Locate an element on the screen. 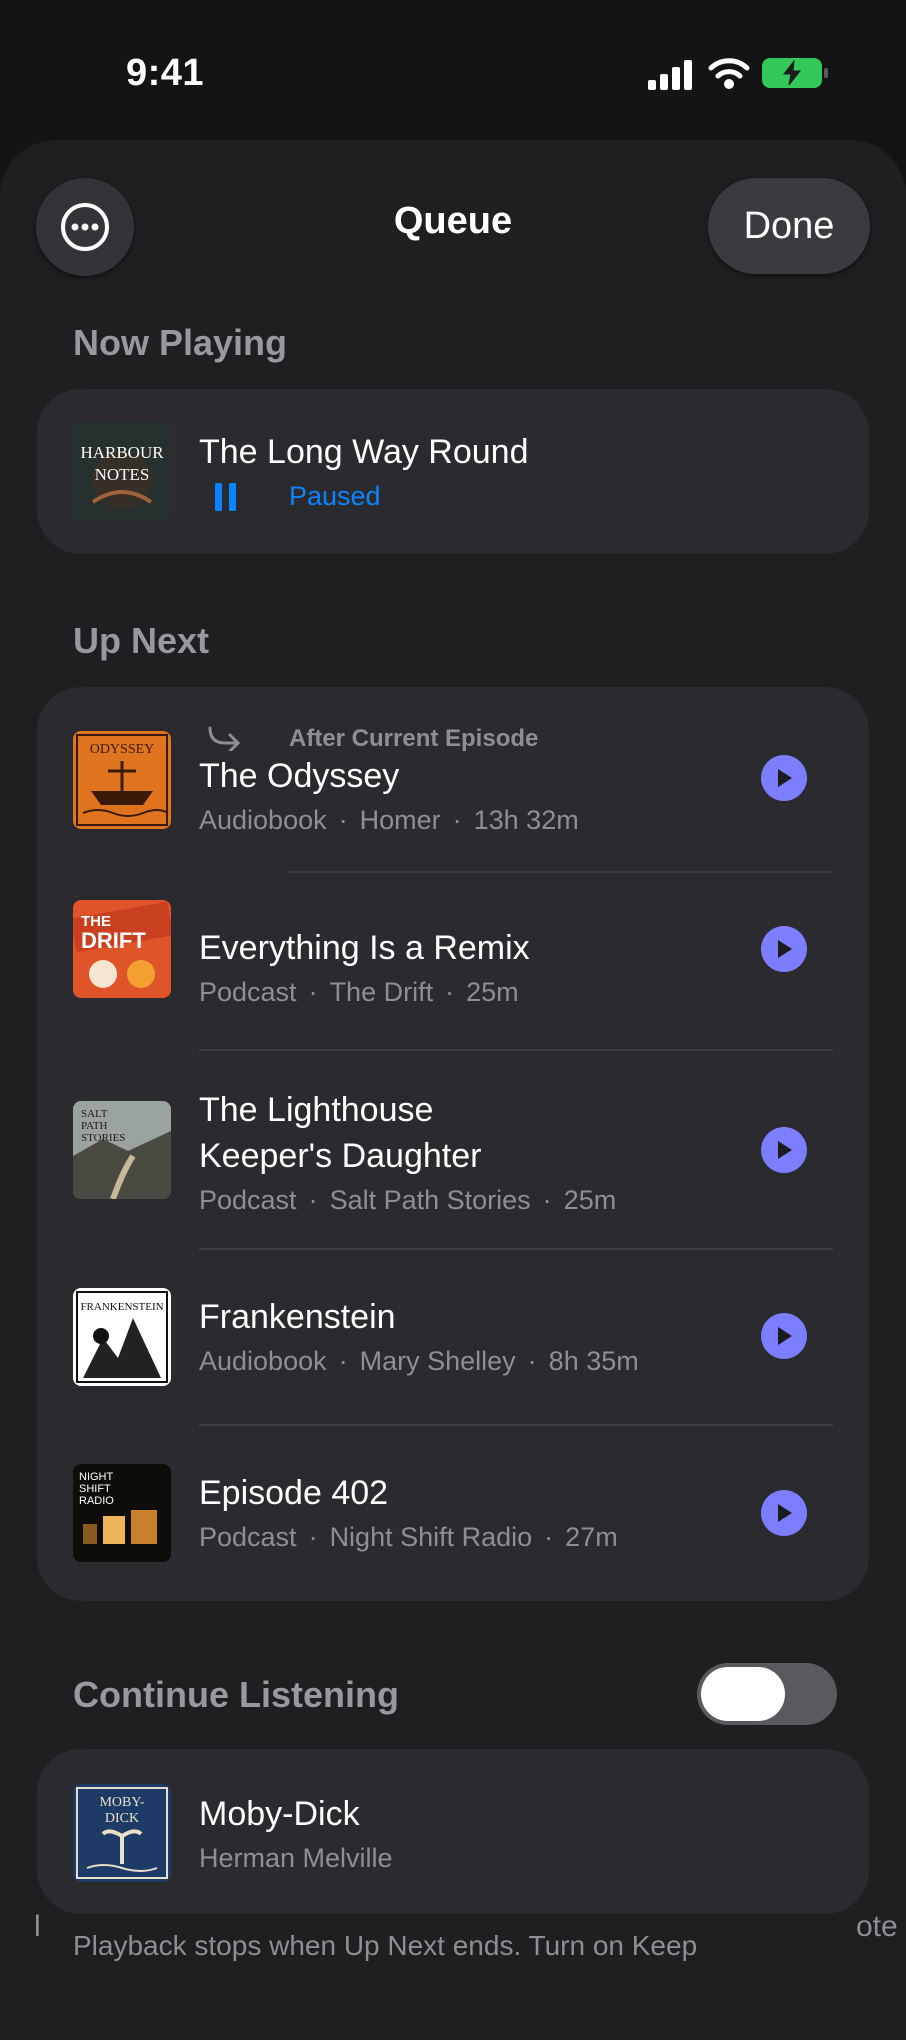 The height and width of the screenshot is (2040, 906). continue-listening-toggle is located at coordinates (767, 1694).